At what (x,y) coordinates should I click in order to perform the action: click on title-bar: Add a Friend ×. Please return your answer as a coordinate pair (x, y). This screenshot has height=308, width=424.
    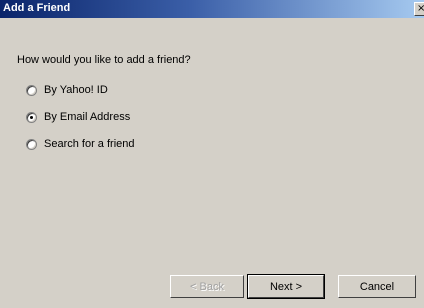
    Looking at the image, I should click on (212, 9).